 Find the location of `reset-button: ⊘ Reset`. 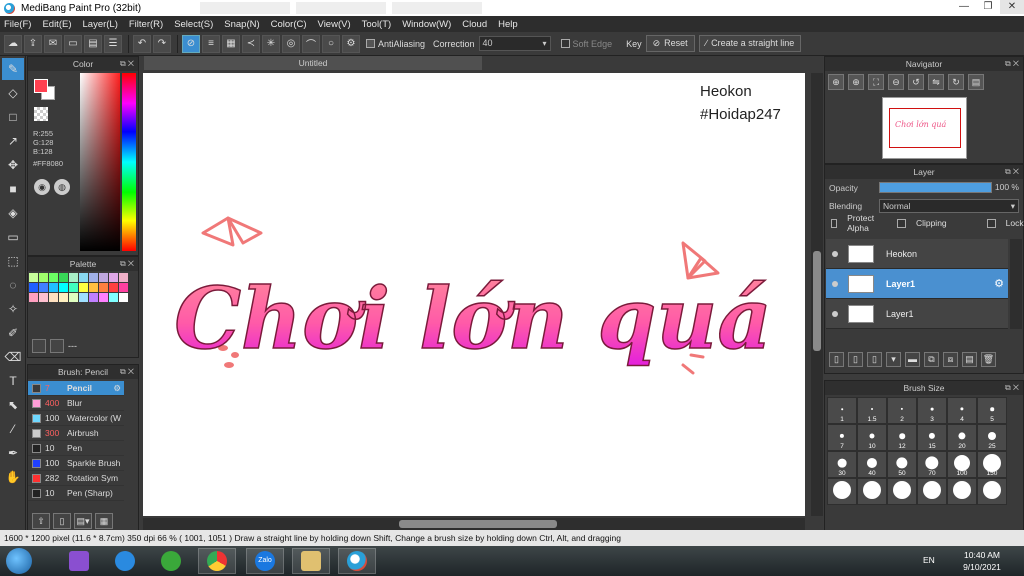

reset-button: ⊘ Reset is located at coordinates (670, 43).